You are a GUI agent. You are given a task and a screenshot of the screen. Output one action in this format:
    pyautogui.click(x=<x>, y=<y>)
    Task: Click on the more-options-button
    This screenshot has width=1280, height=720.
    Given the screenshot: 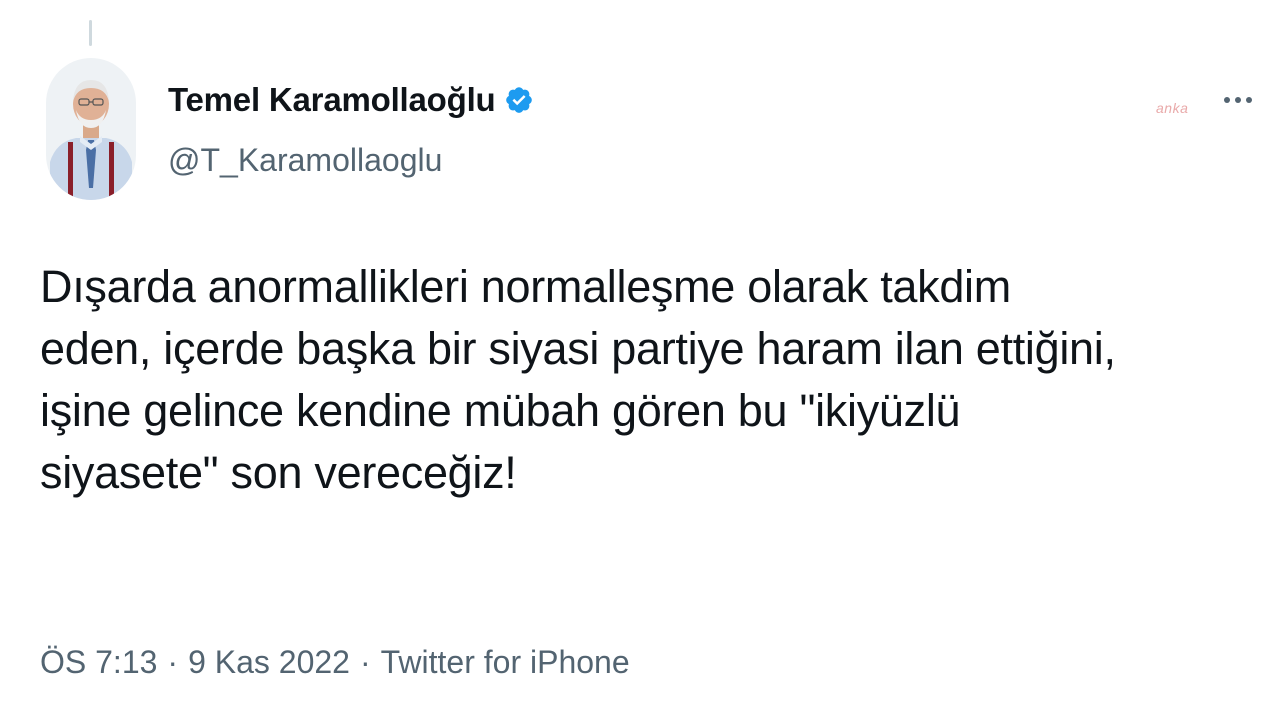 What is the action you would take?
    pyautogui.click(x=1238, y=100)
    